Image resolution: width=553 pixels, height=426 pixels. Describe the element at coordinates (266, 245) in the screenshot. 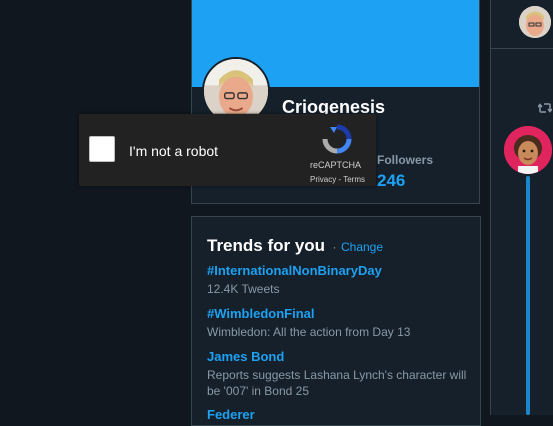

I see `trends-title: Trends for you` at that location.